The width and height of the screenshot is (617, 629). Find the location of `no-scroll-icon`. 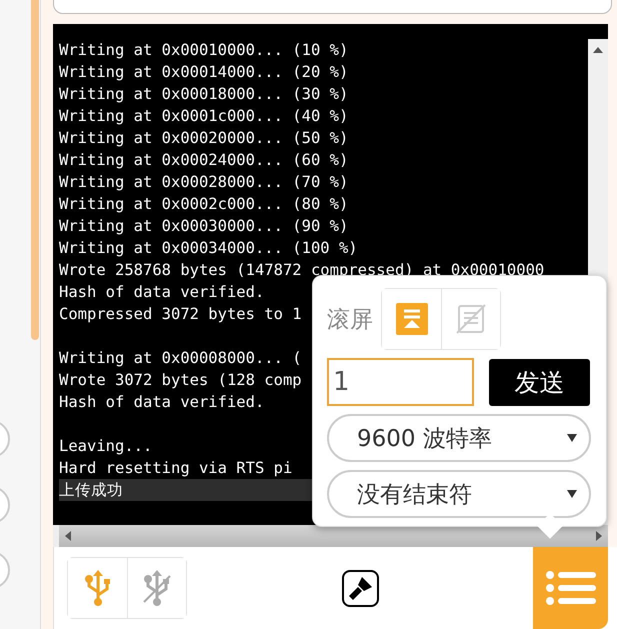

no-scroll-icon is located at coordinates (471, 319).